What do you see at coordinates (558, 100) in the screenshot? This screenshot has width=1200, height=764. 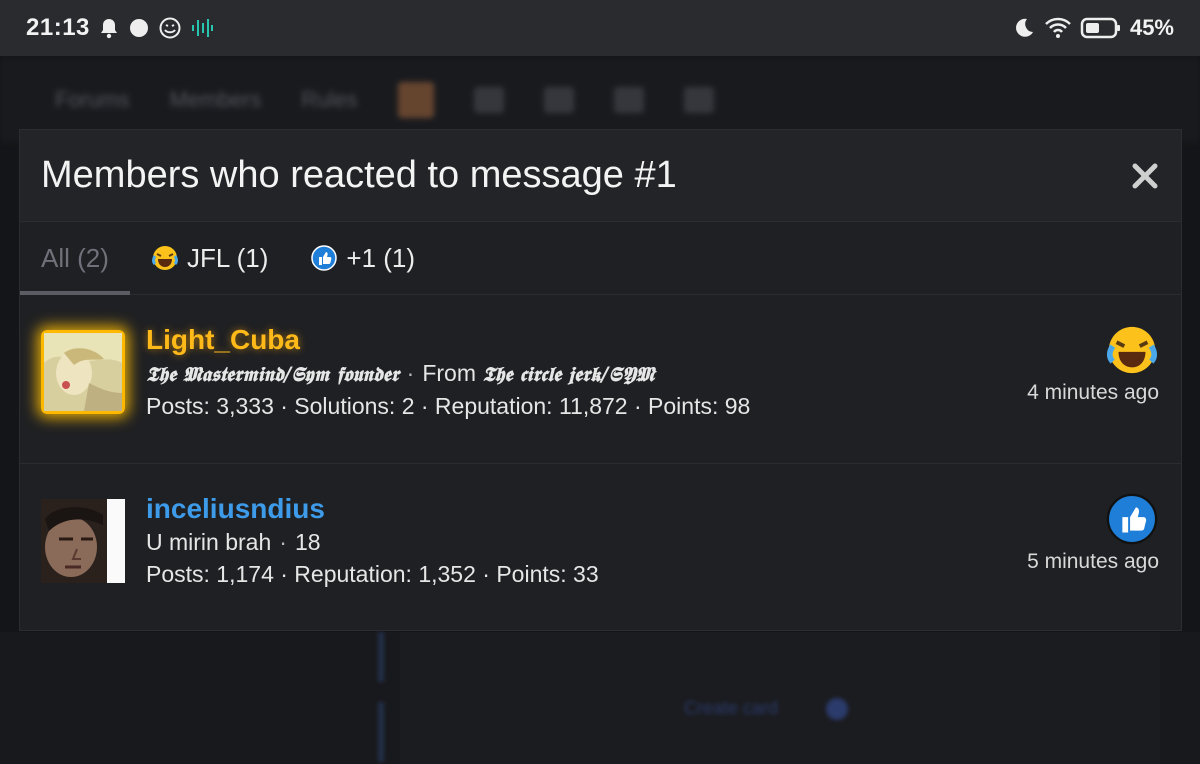 I see `bg-bell-icon` at bounding box center [558, 100].